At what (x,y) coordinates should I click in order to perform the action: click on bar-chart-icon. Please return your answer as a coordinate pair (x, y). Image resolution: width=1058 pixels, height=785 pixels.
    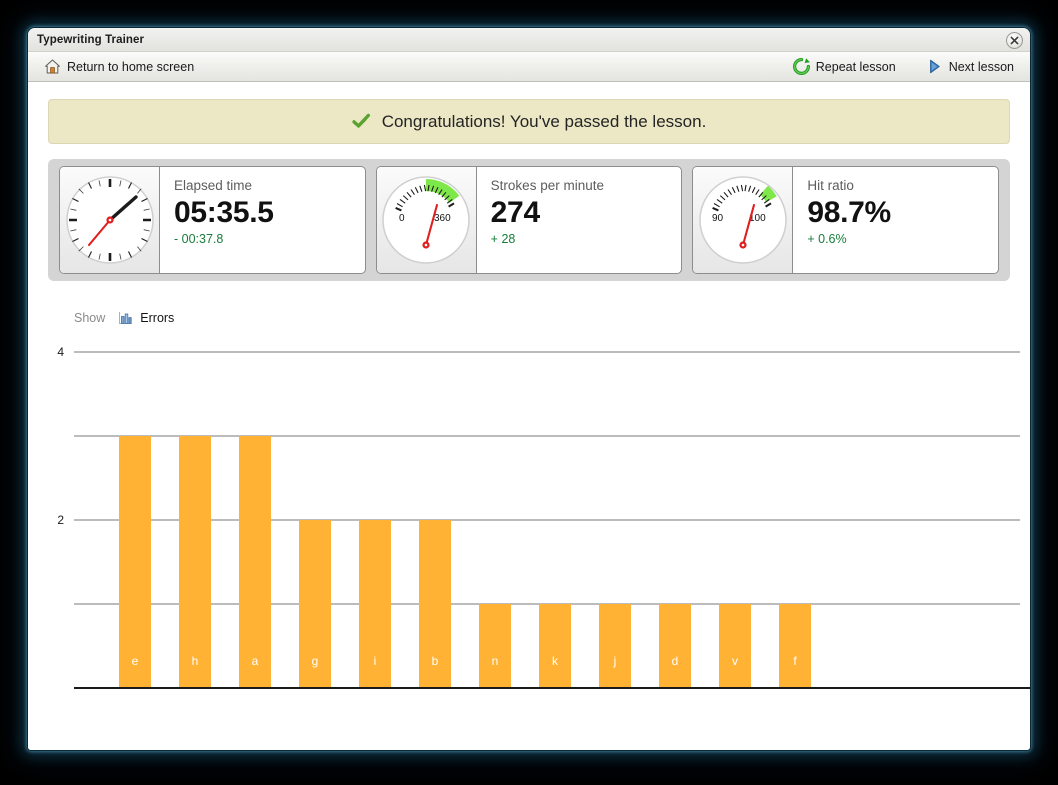
    Looking at the image, I should click on (125, 318).